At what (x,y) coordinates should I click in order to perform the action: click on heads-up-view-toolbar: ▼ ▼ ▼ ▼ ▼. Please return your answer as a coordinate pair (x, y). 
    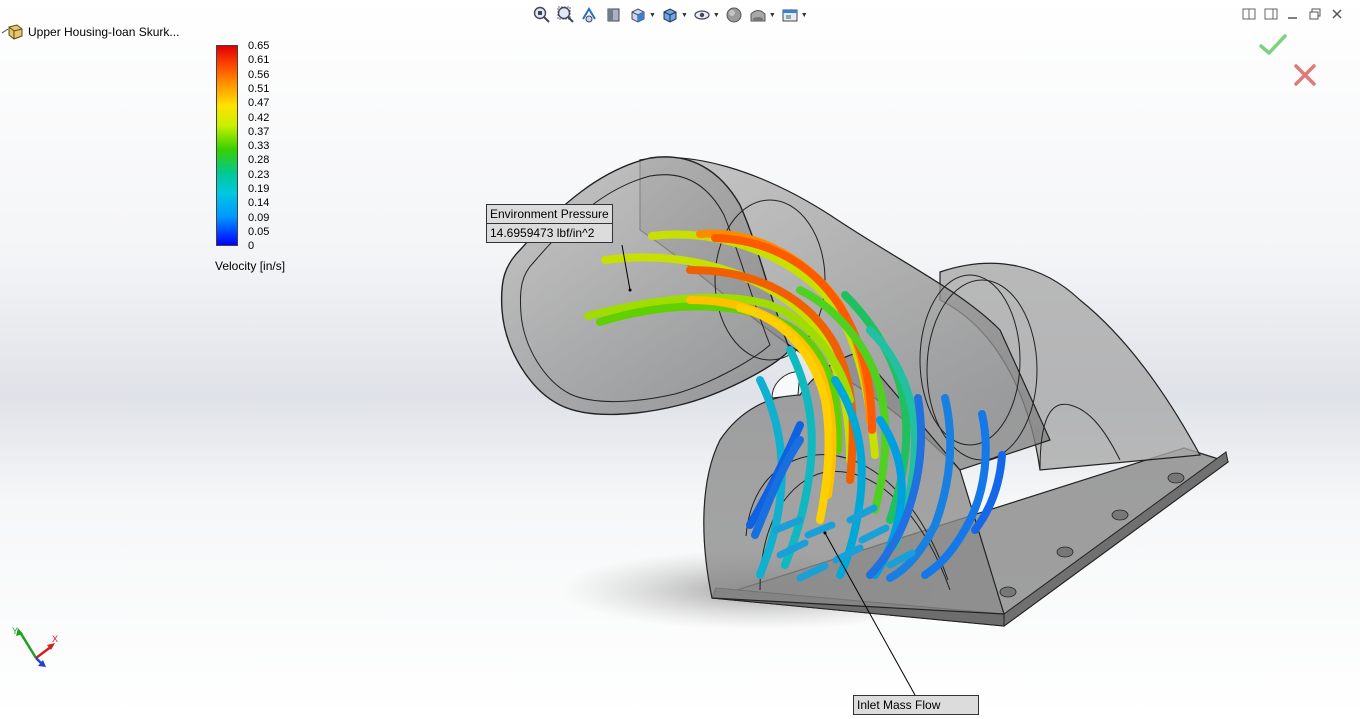
    Looking at the image, I should click on (670, 15).